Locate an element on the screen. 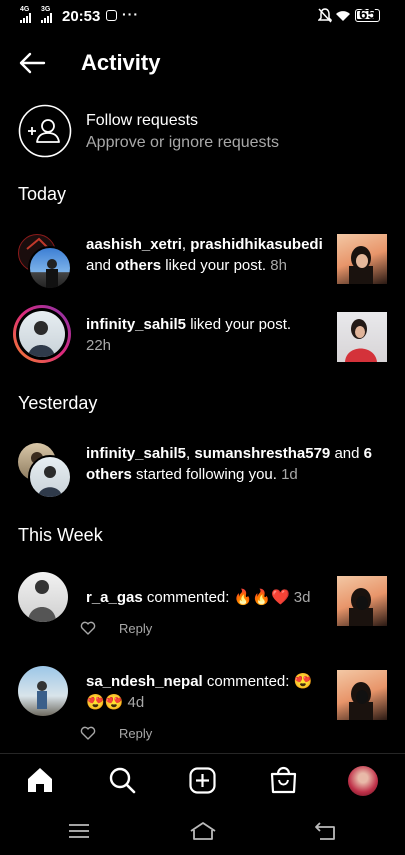 Image resolution: width=405 pixels, height=855 pixels. more-notifications-icon: ··· is located at coordinates (130, 14).